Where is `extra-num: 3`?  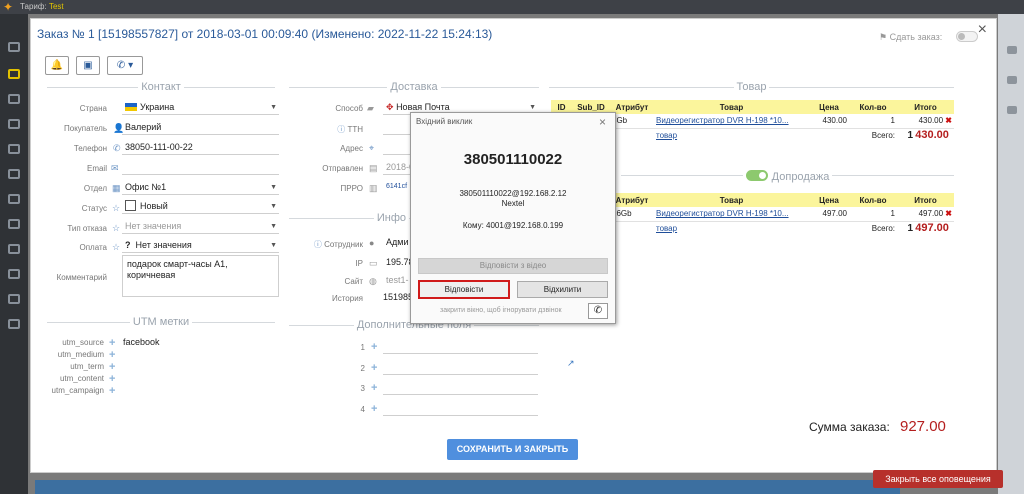 extra-num: 3 is located at coordinates (362, 388).